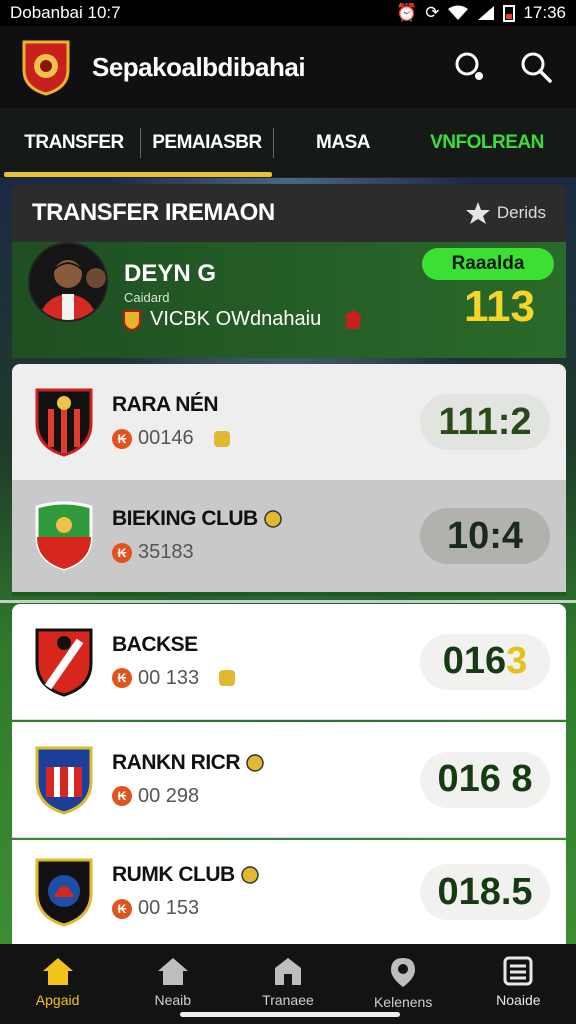 Image resolution: width=576 pixels, height=1024 pixels. I want to click on home-icon, so click(57, 971).